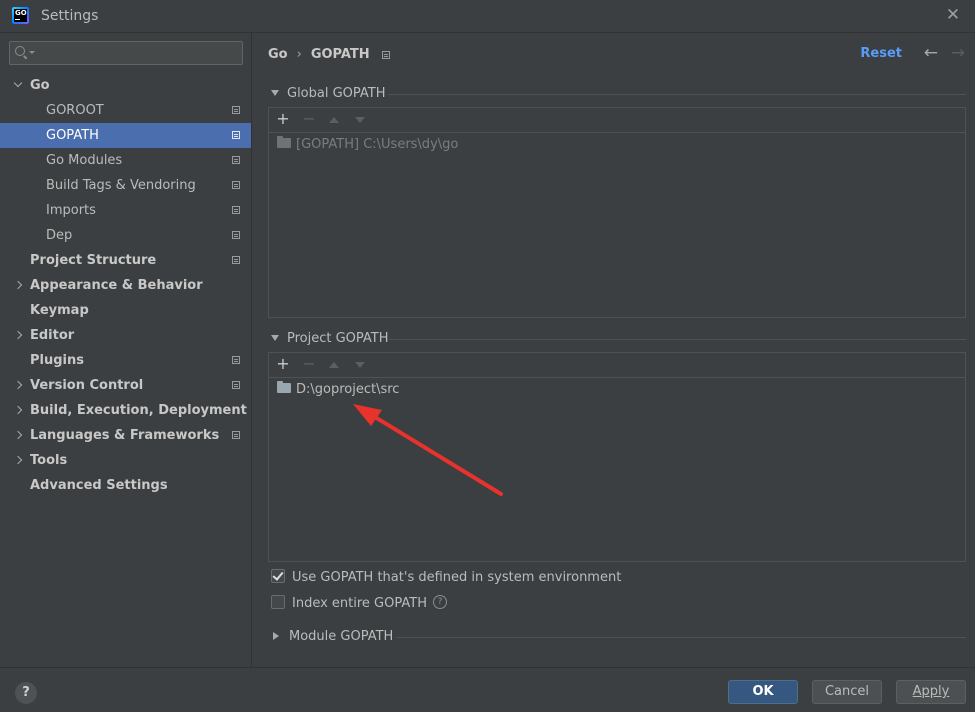 The height and width of the screenshot is (712, 975). What do you see at coordinates (71, 210) in the screenshot?
I see `sidebar-item-label: Imports` at bounding box center [71, 210].